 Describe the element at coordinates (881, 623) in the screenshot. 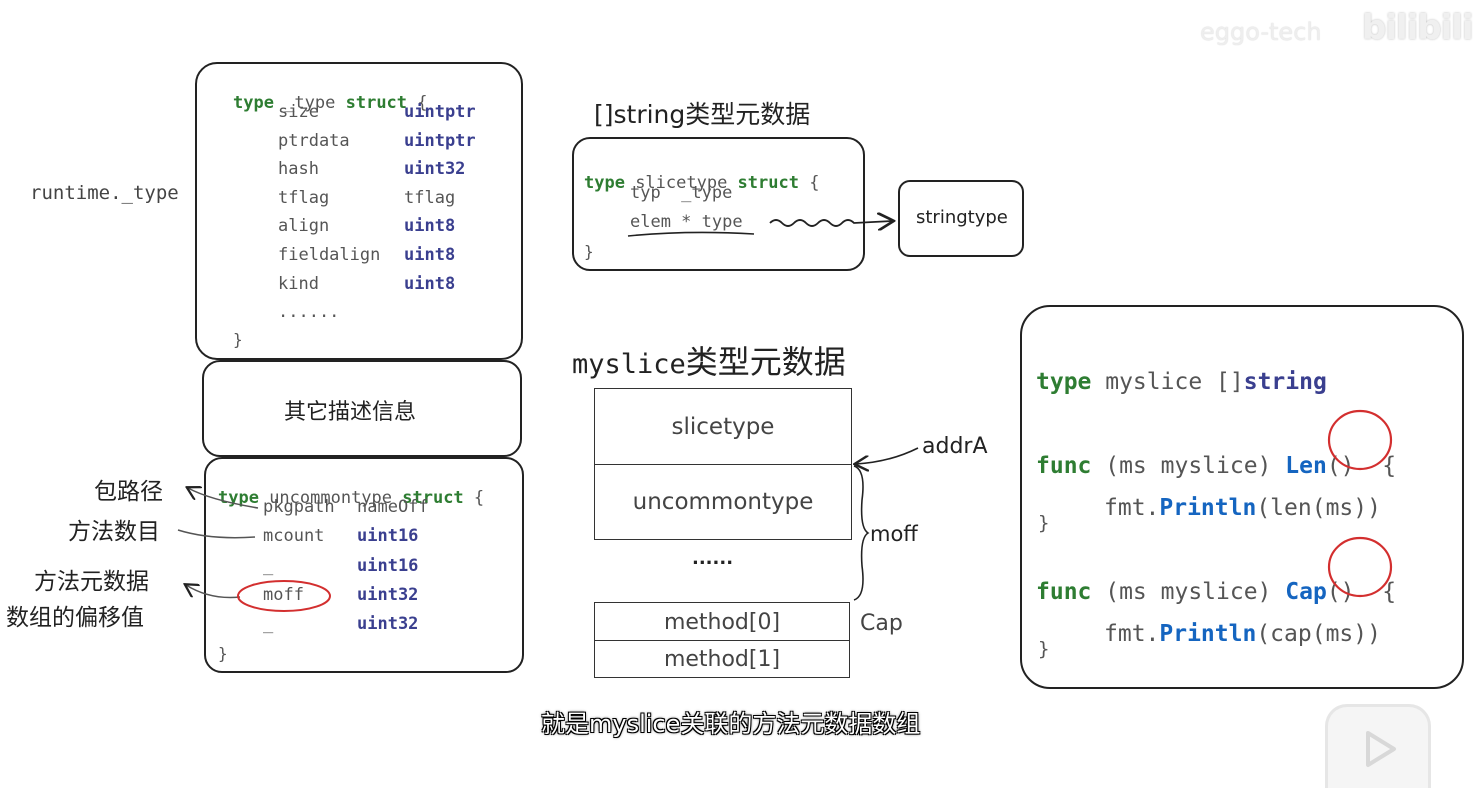

I see `cap-label: Cap` at that location.